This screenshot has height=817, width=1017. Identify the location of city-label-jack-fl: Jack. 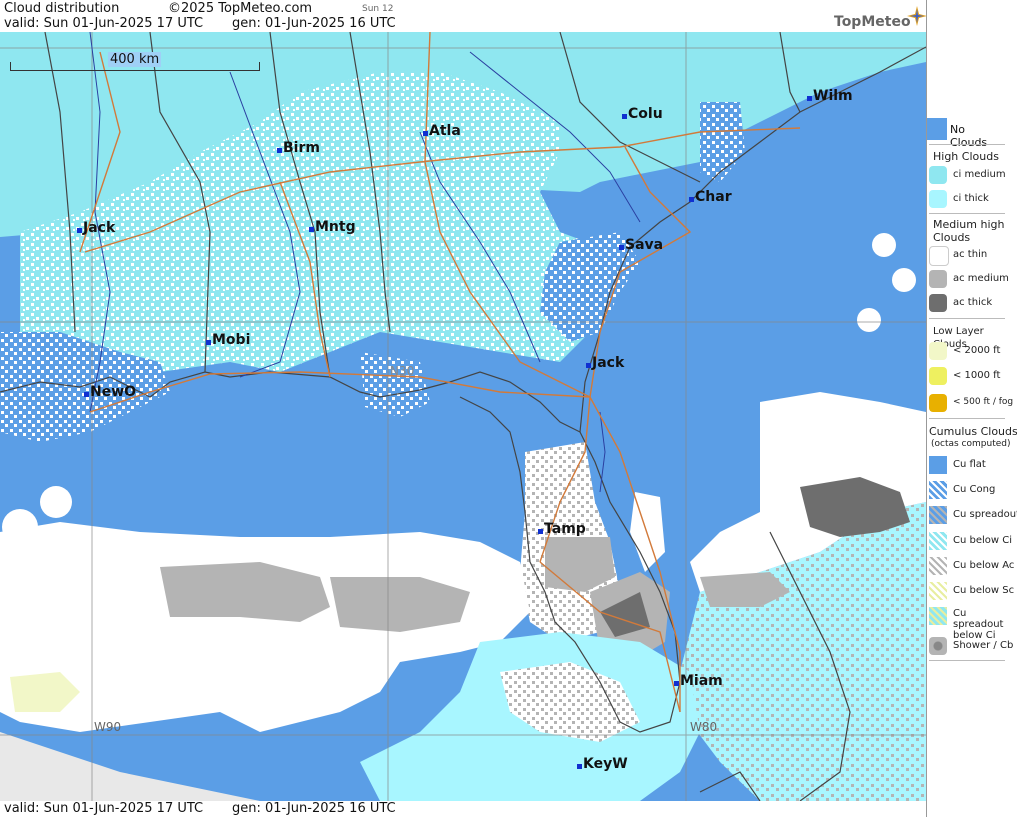
(608, 363).